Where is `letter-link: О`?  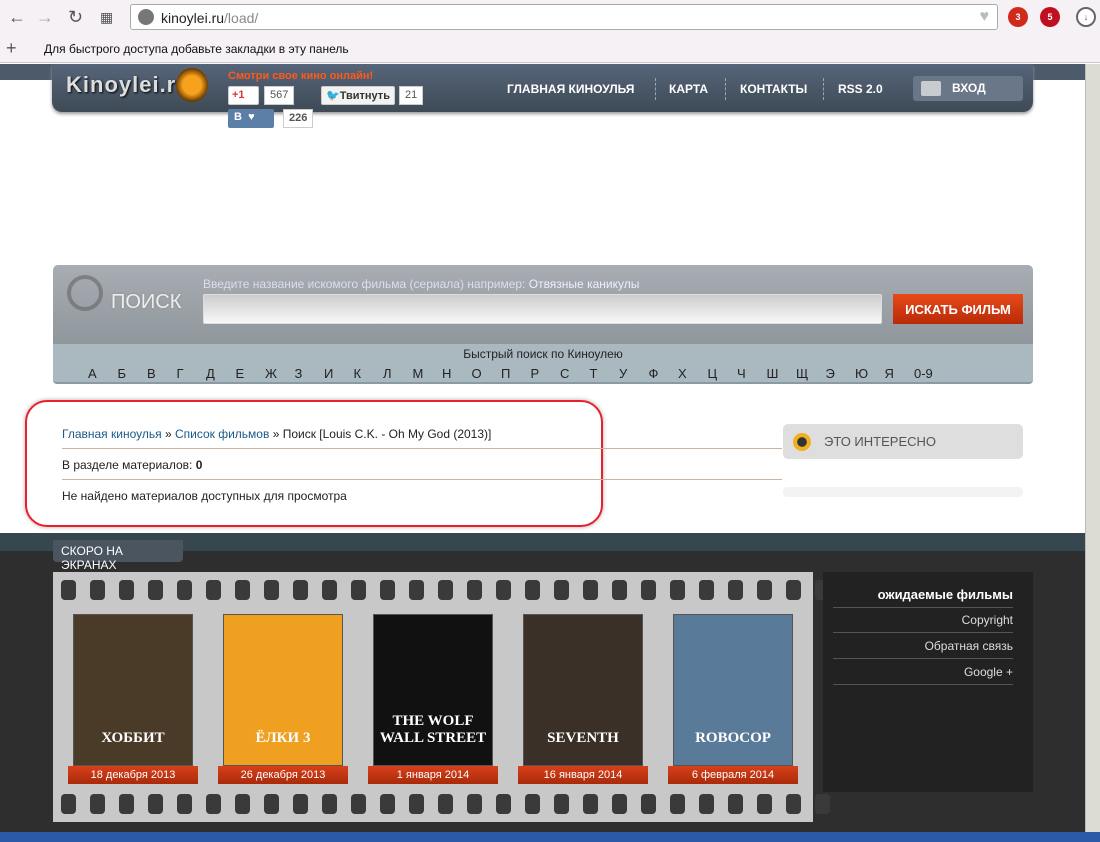
letter-link: О is located at coordinates (477, 373).